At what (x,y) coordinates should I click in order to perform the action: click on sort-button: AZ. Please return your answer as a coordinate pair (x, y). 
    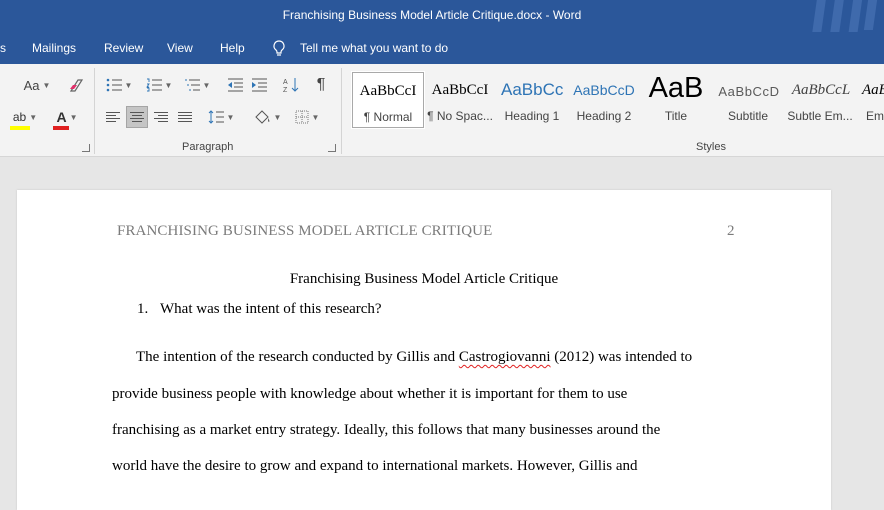
    Looking at the image, I should click on (291, 85).